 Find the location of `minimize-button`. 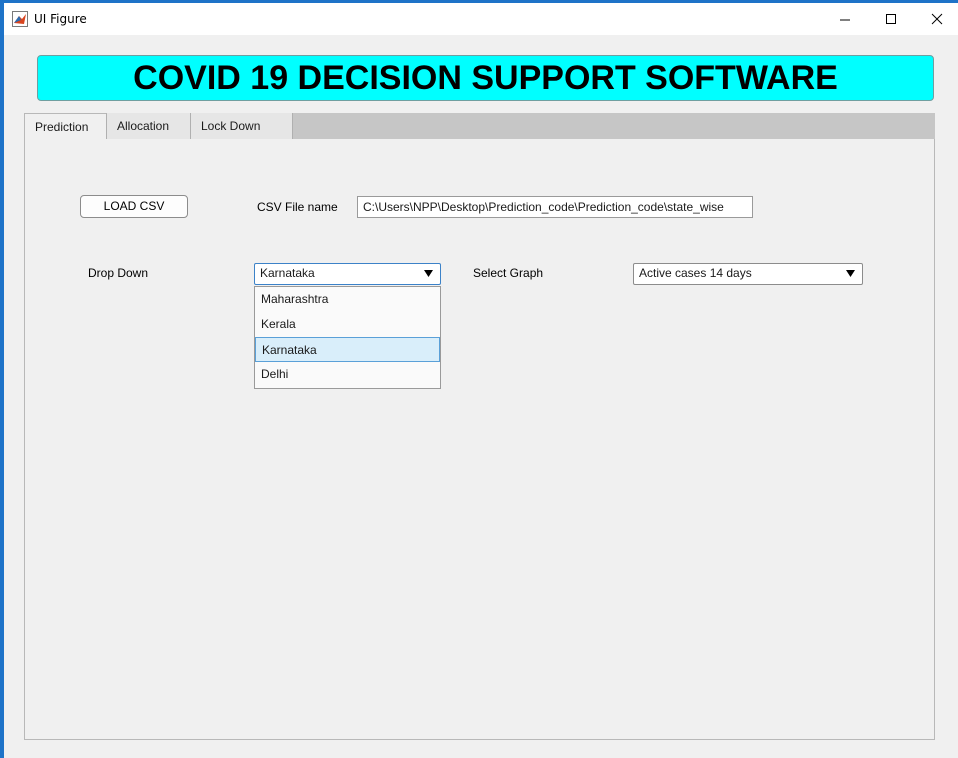

minimize-button is located at coordinates (845, 19).